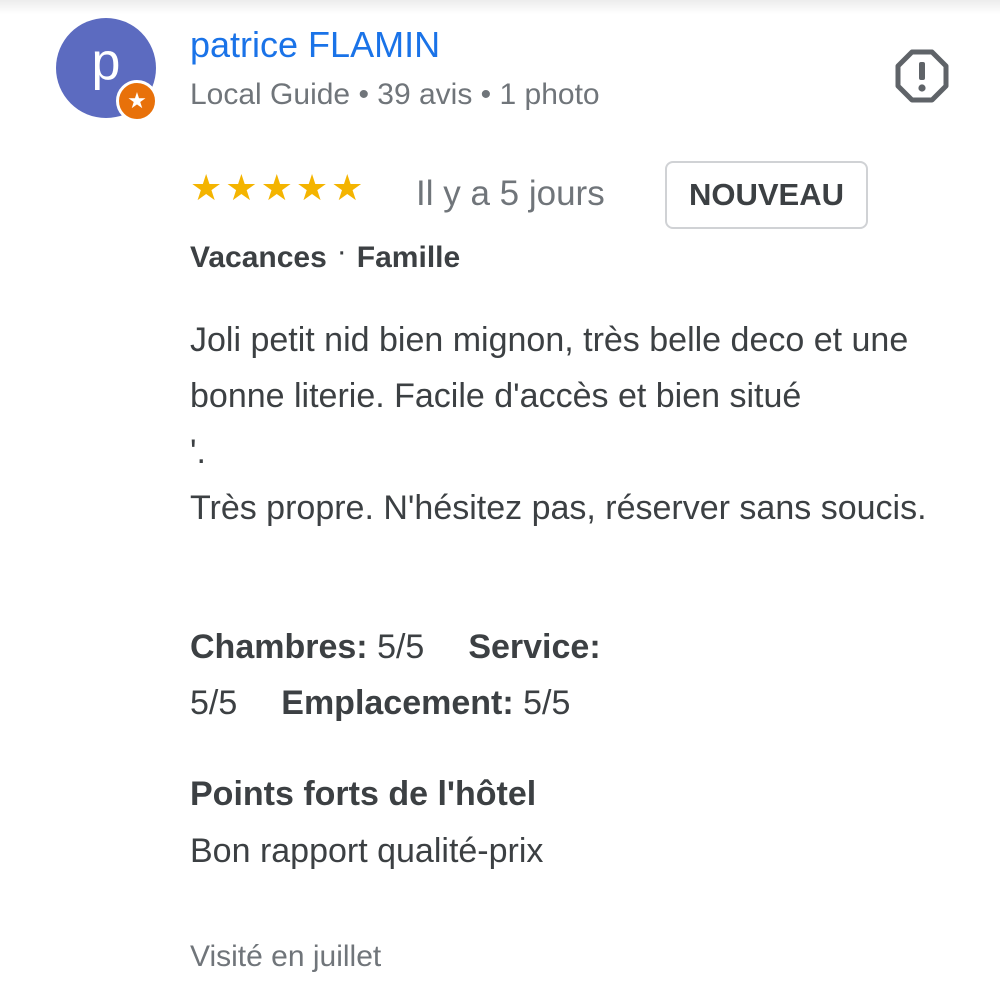  What do you see at coordinates (534, 647) in the screenshot?
I see `service-label: Service:` at bounding box center [534, 647].